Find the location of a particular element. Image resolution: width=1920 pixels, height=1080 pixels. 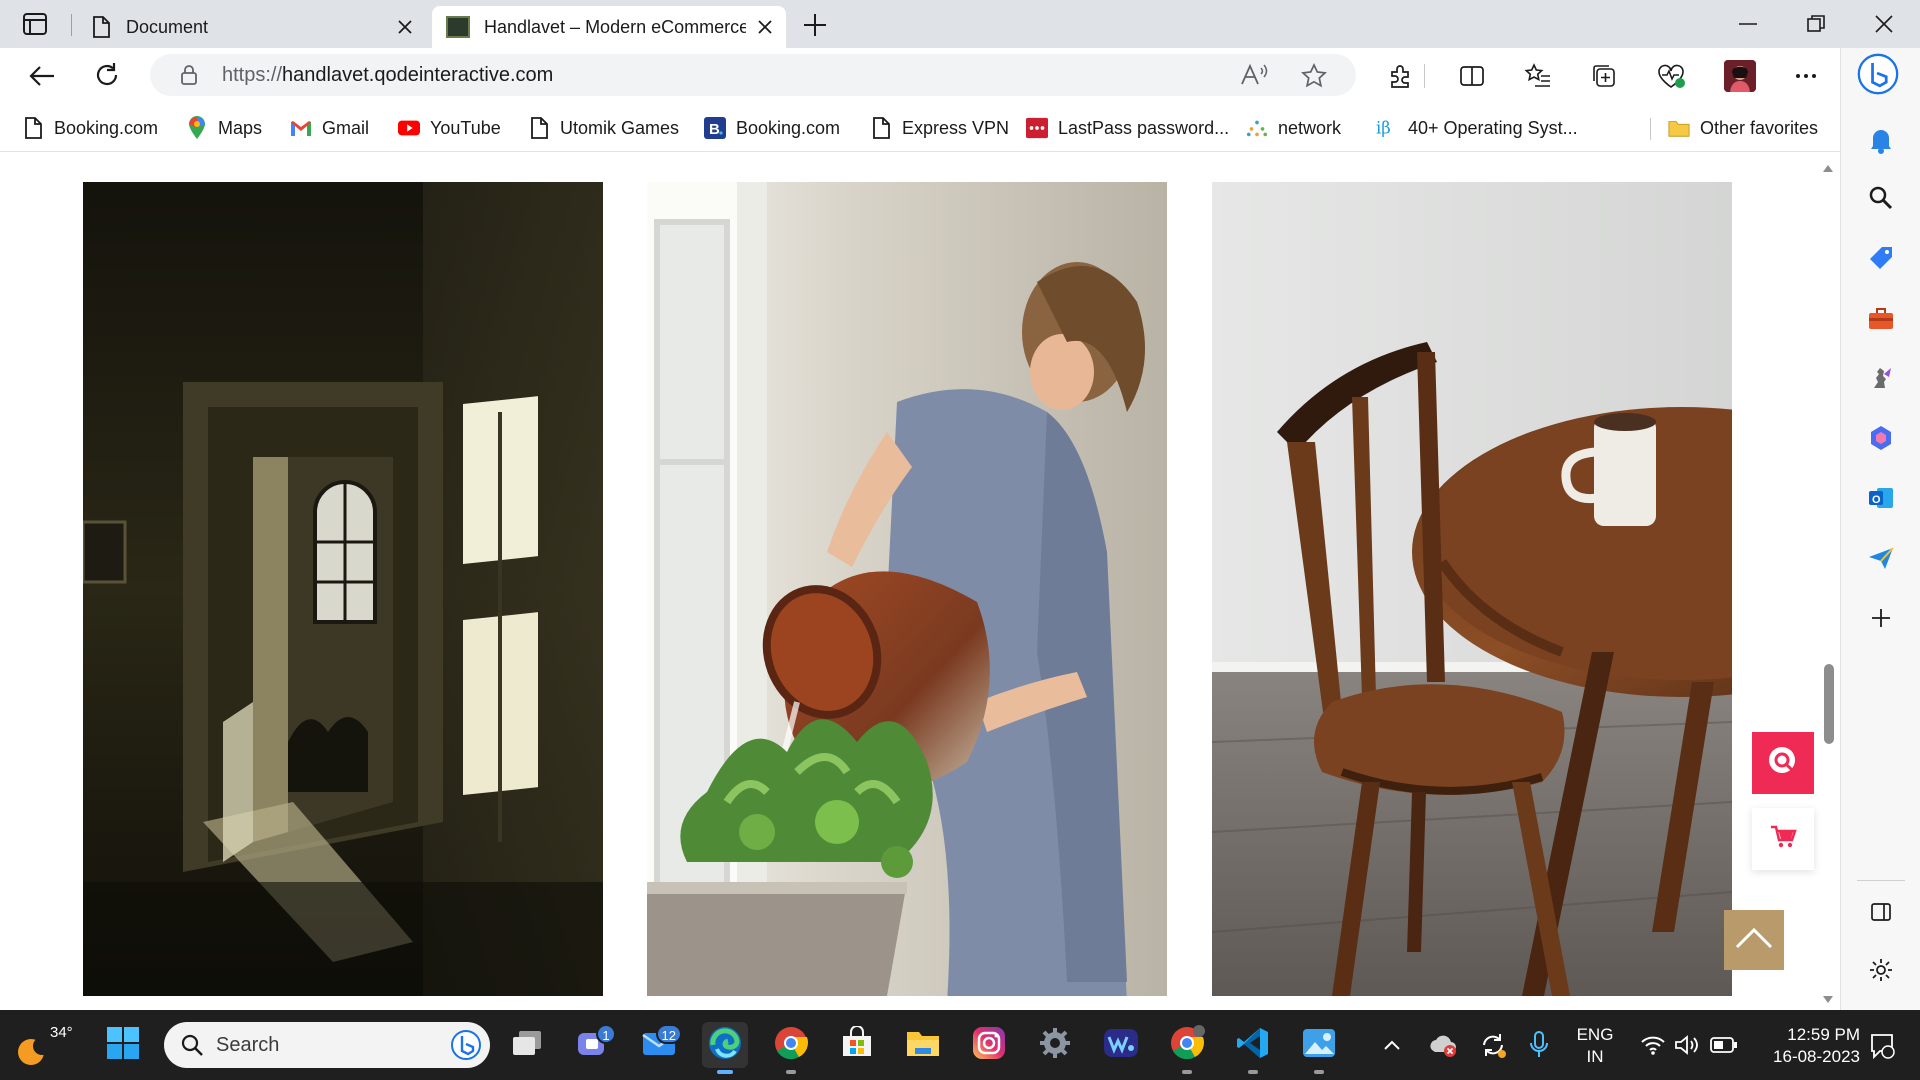

instagram-app-button is located at coordinates (989, 1045).